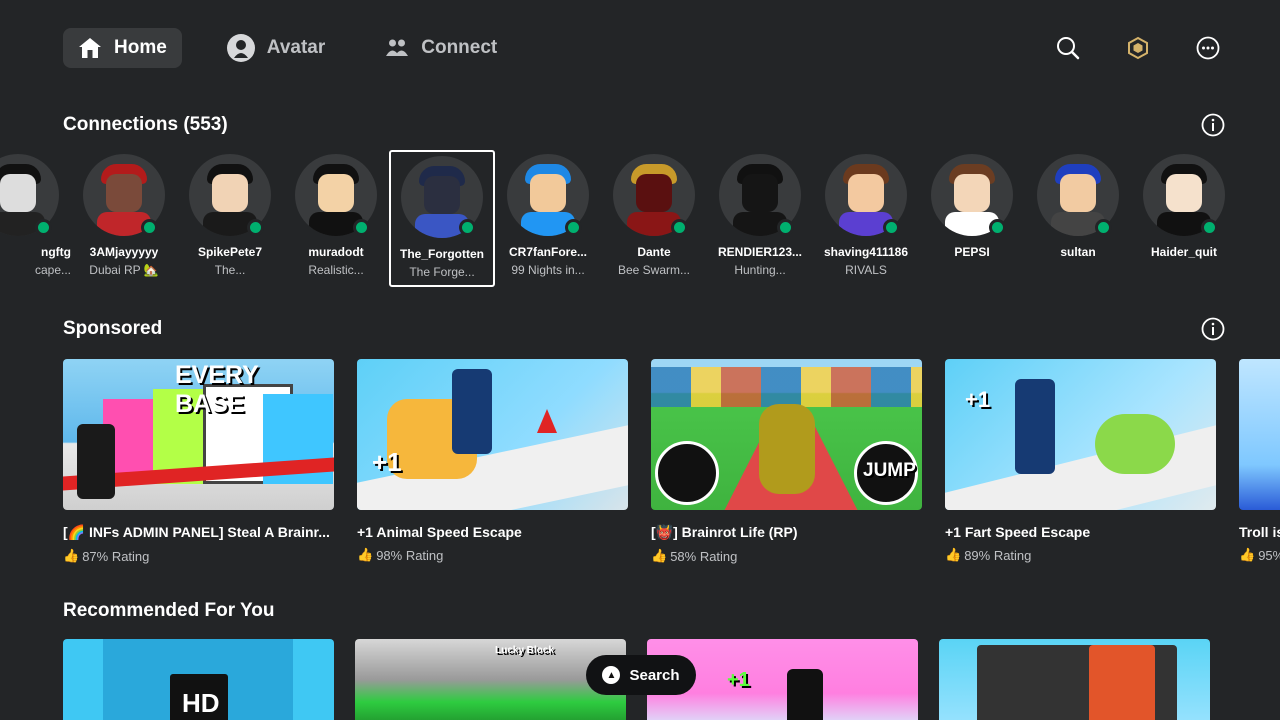  Describe the element at coordinates (972, 218) in the screenshot. I see `friend-card: PEPSI` at that location.